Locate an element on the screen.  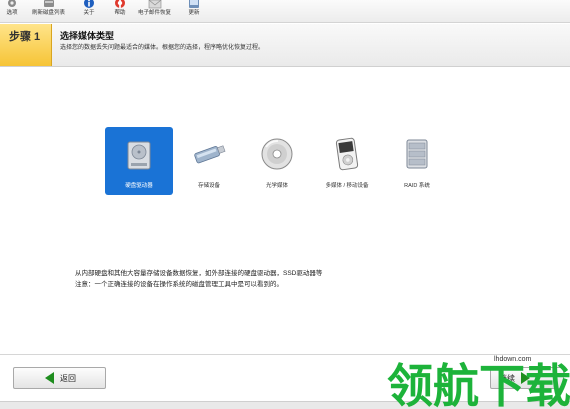
about-label: 关于 is located at coordinates (89, 13).